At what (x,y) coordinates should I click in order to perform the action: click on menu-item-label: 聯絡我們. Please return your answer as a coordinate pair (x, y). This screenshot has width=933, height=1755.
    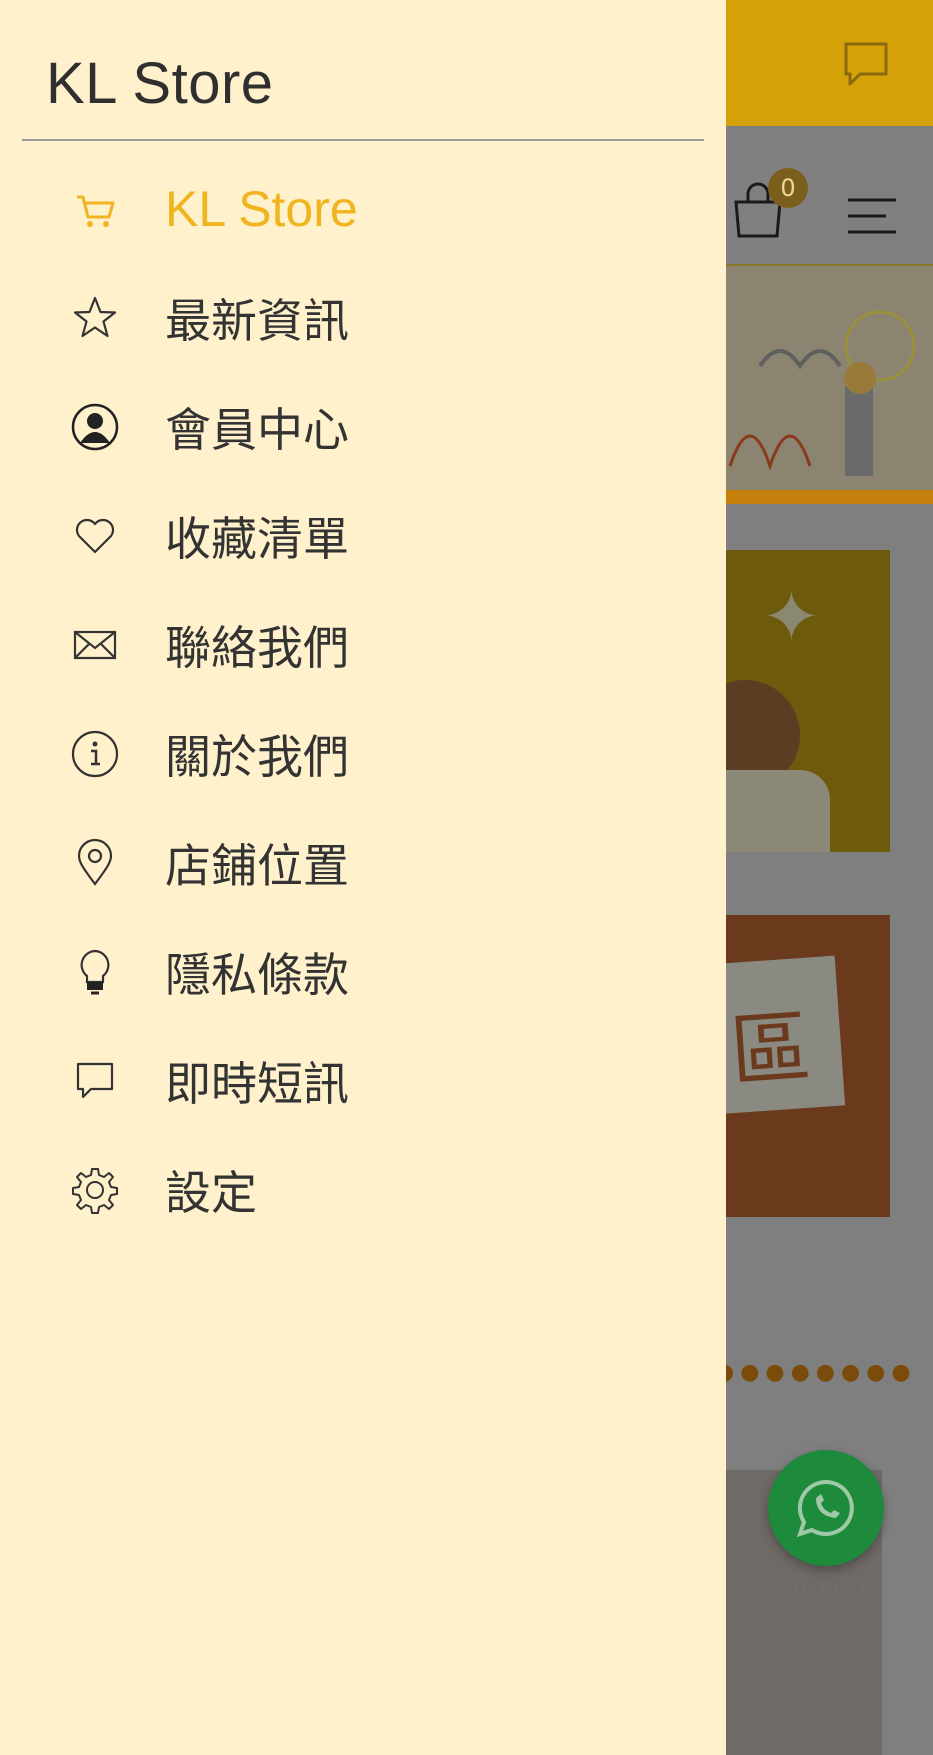
    Looking at the image, I should click on (257, 647).